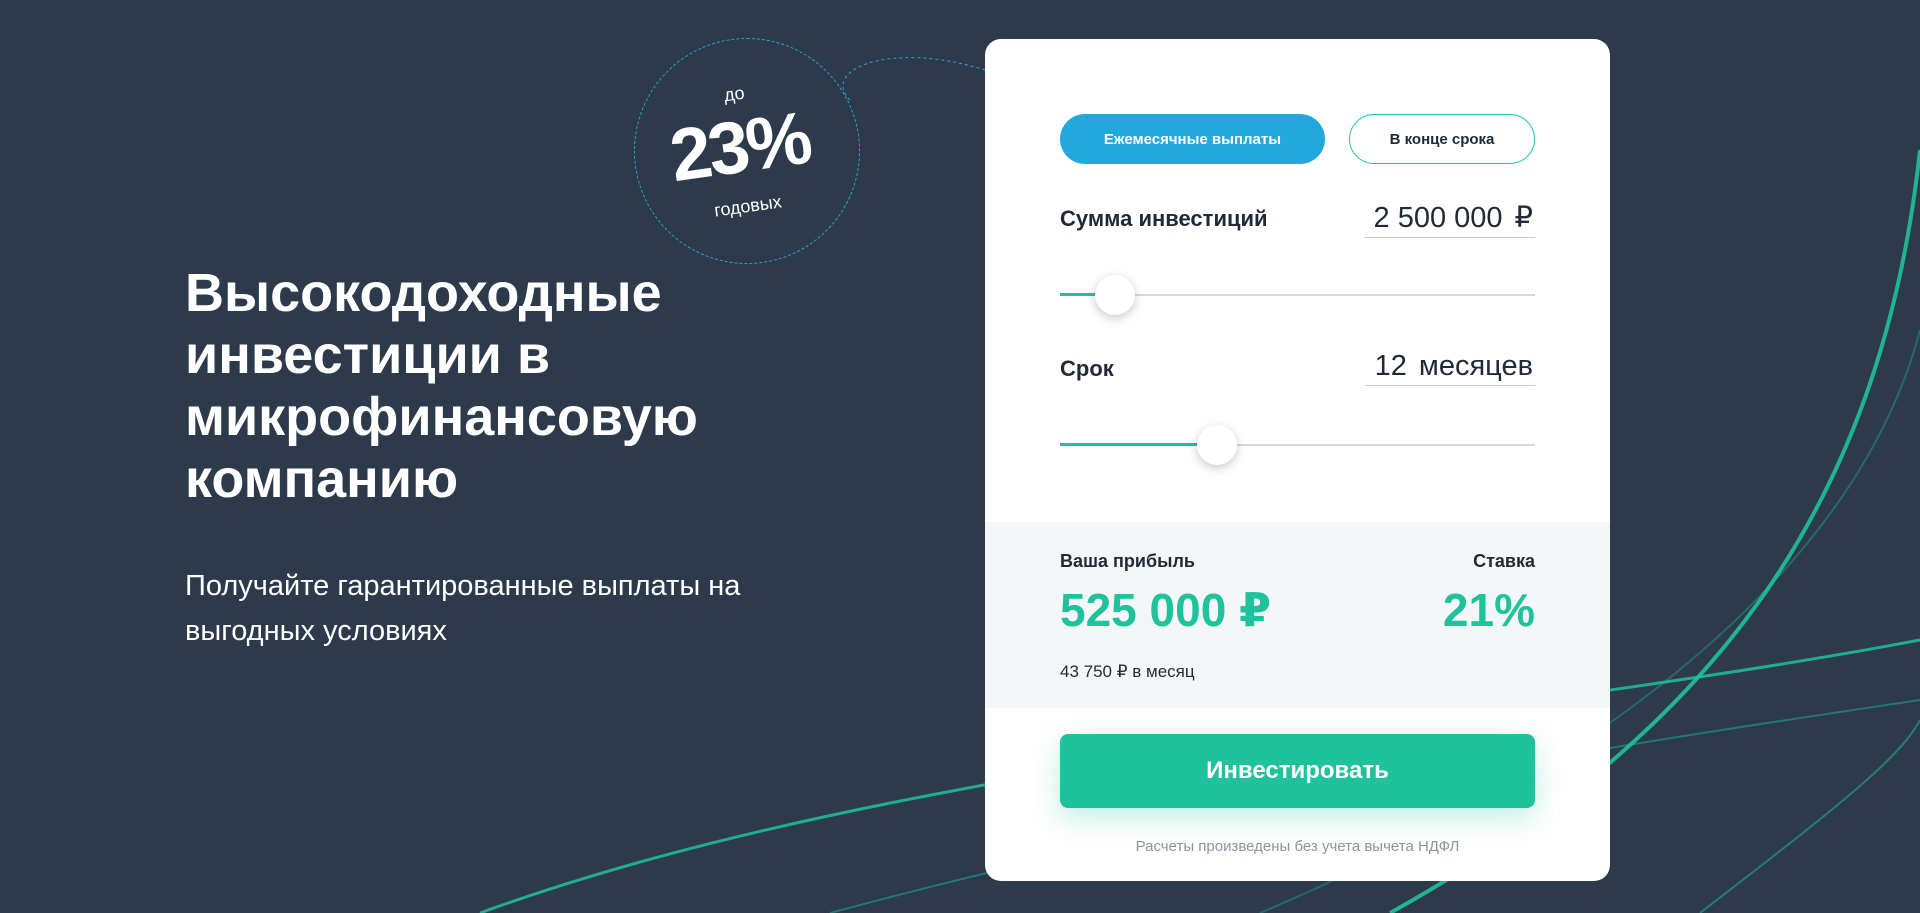  What do you see at coordinates (1297, 771) in the screenshot?
I see `invest-button: Инвестировать` at bounding box center [1297, 771].